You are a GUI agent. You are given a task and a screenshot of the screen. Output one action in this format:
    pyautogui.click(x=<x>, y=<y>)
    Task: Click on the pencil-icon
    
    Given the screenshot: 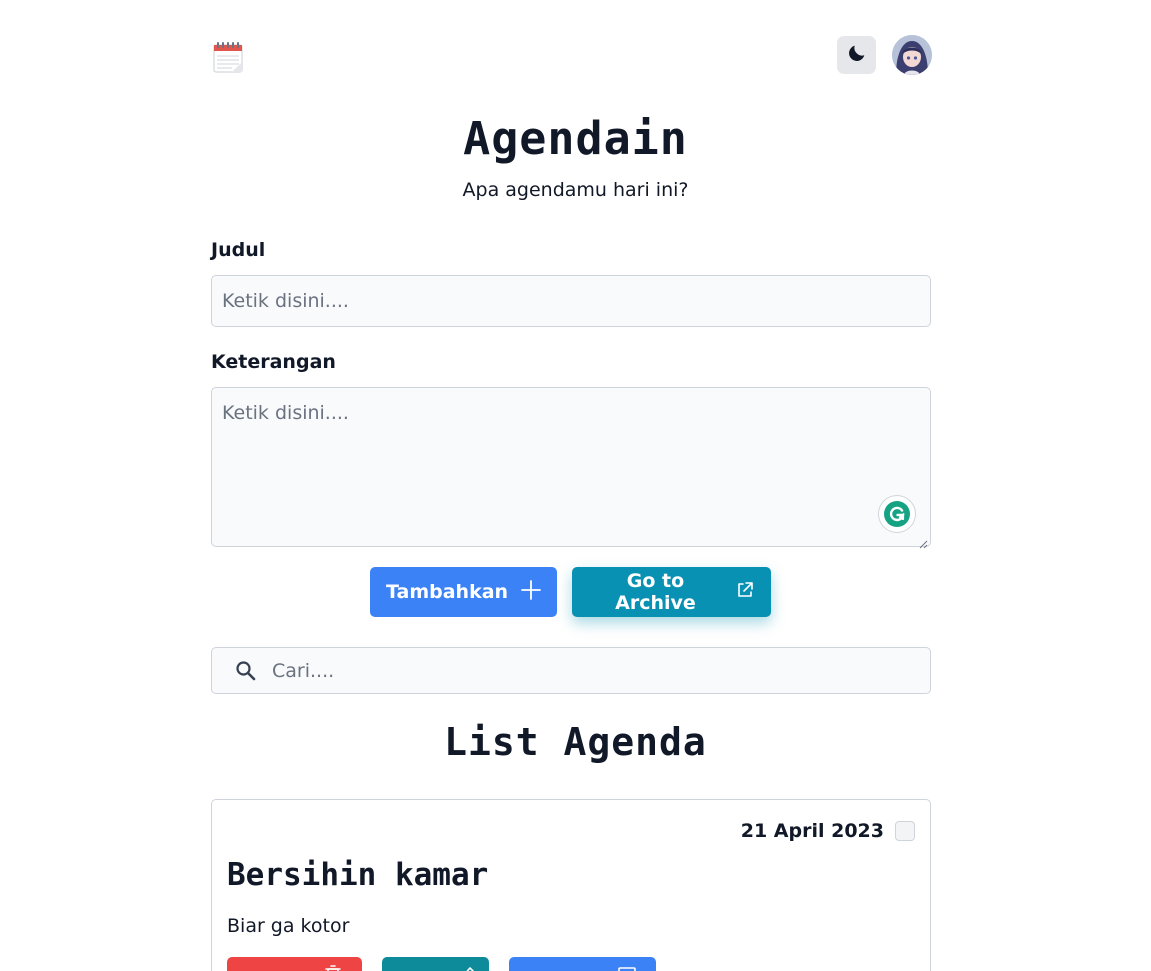 What is the action you would take?
    pyautogui.click(x=470, y=969)
    